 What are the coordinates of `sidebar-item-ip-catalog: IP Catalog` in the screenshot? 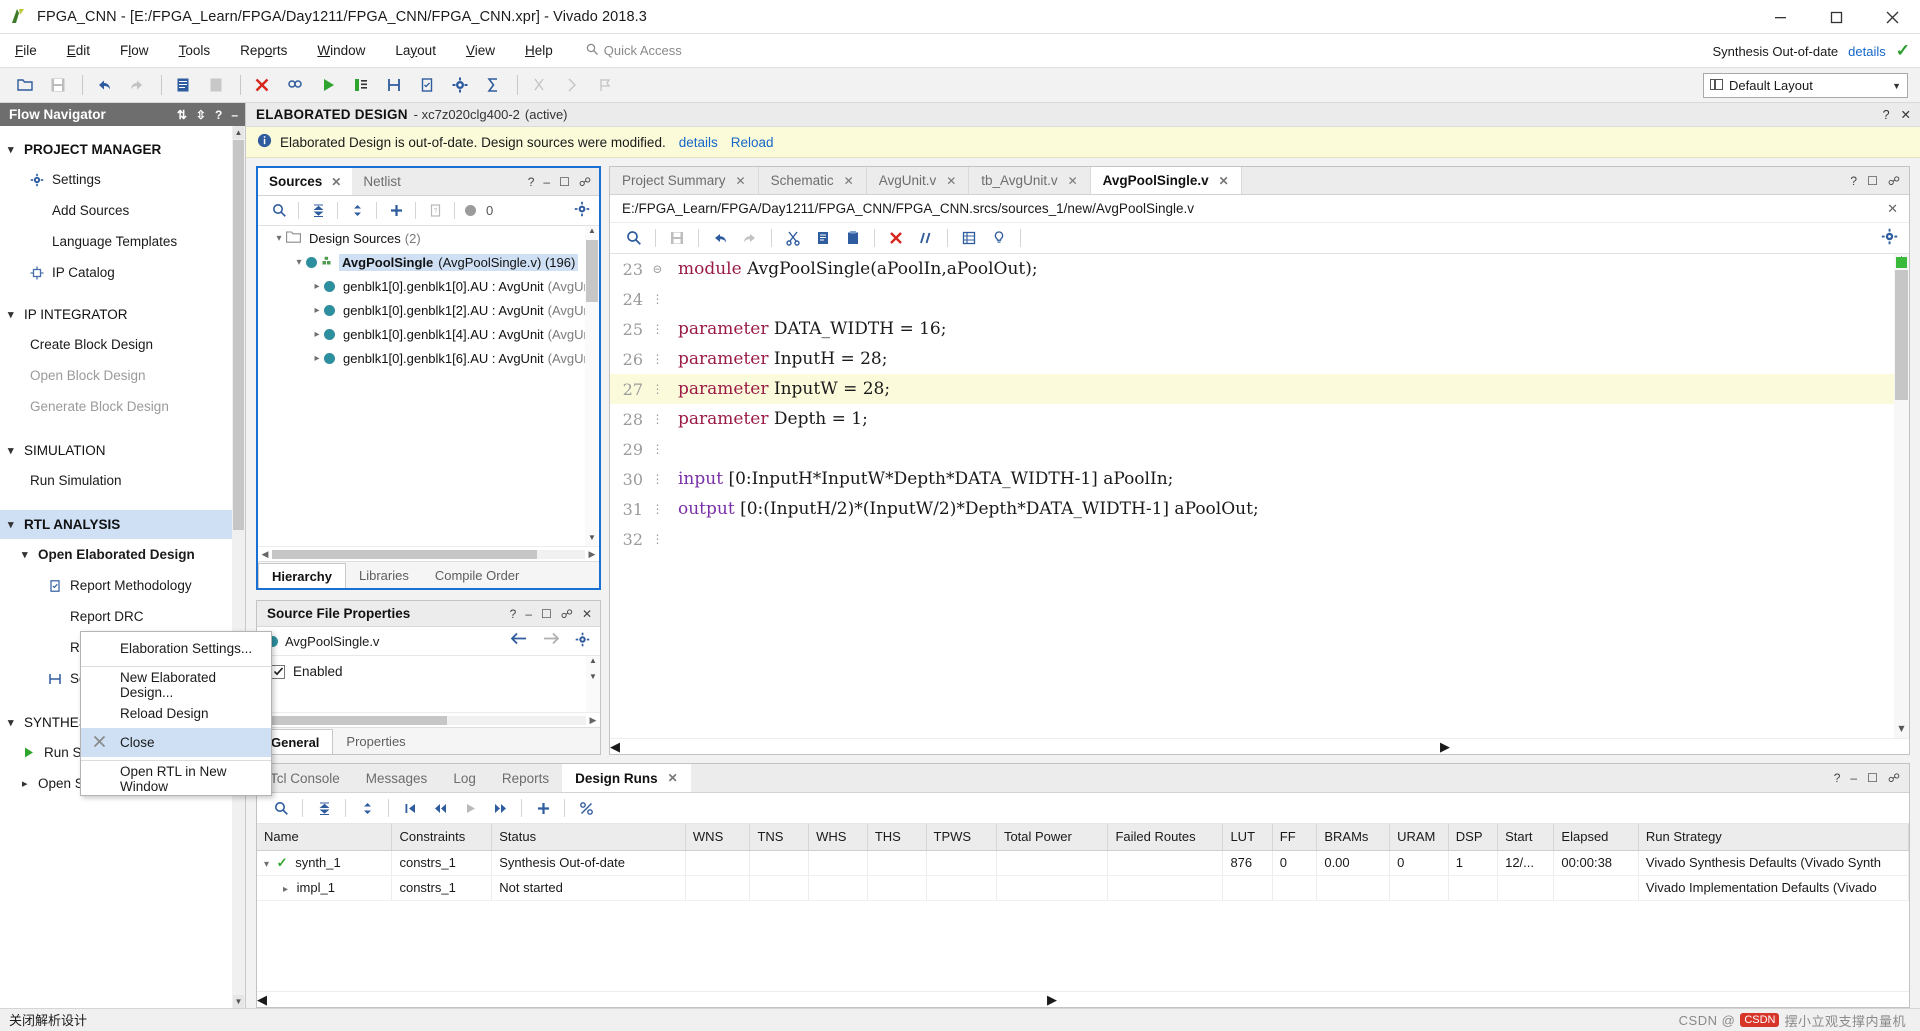 It's located at (122, 272).